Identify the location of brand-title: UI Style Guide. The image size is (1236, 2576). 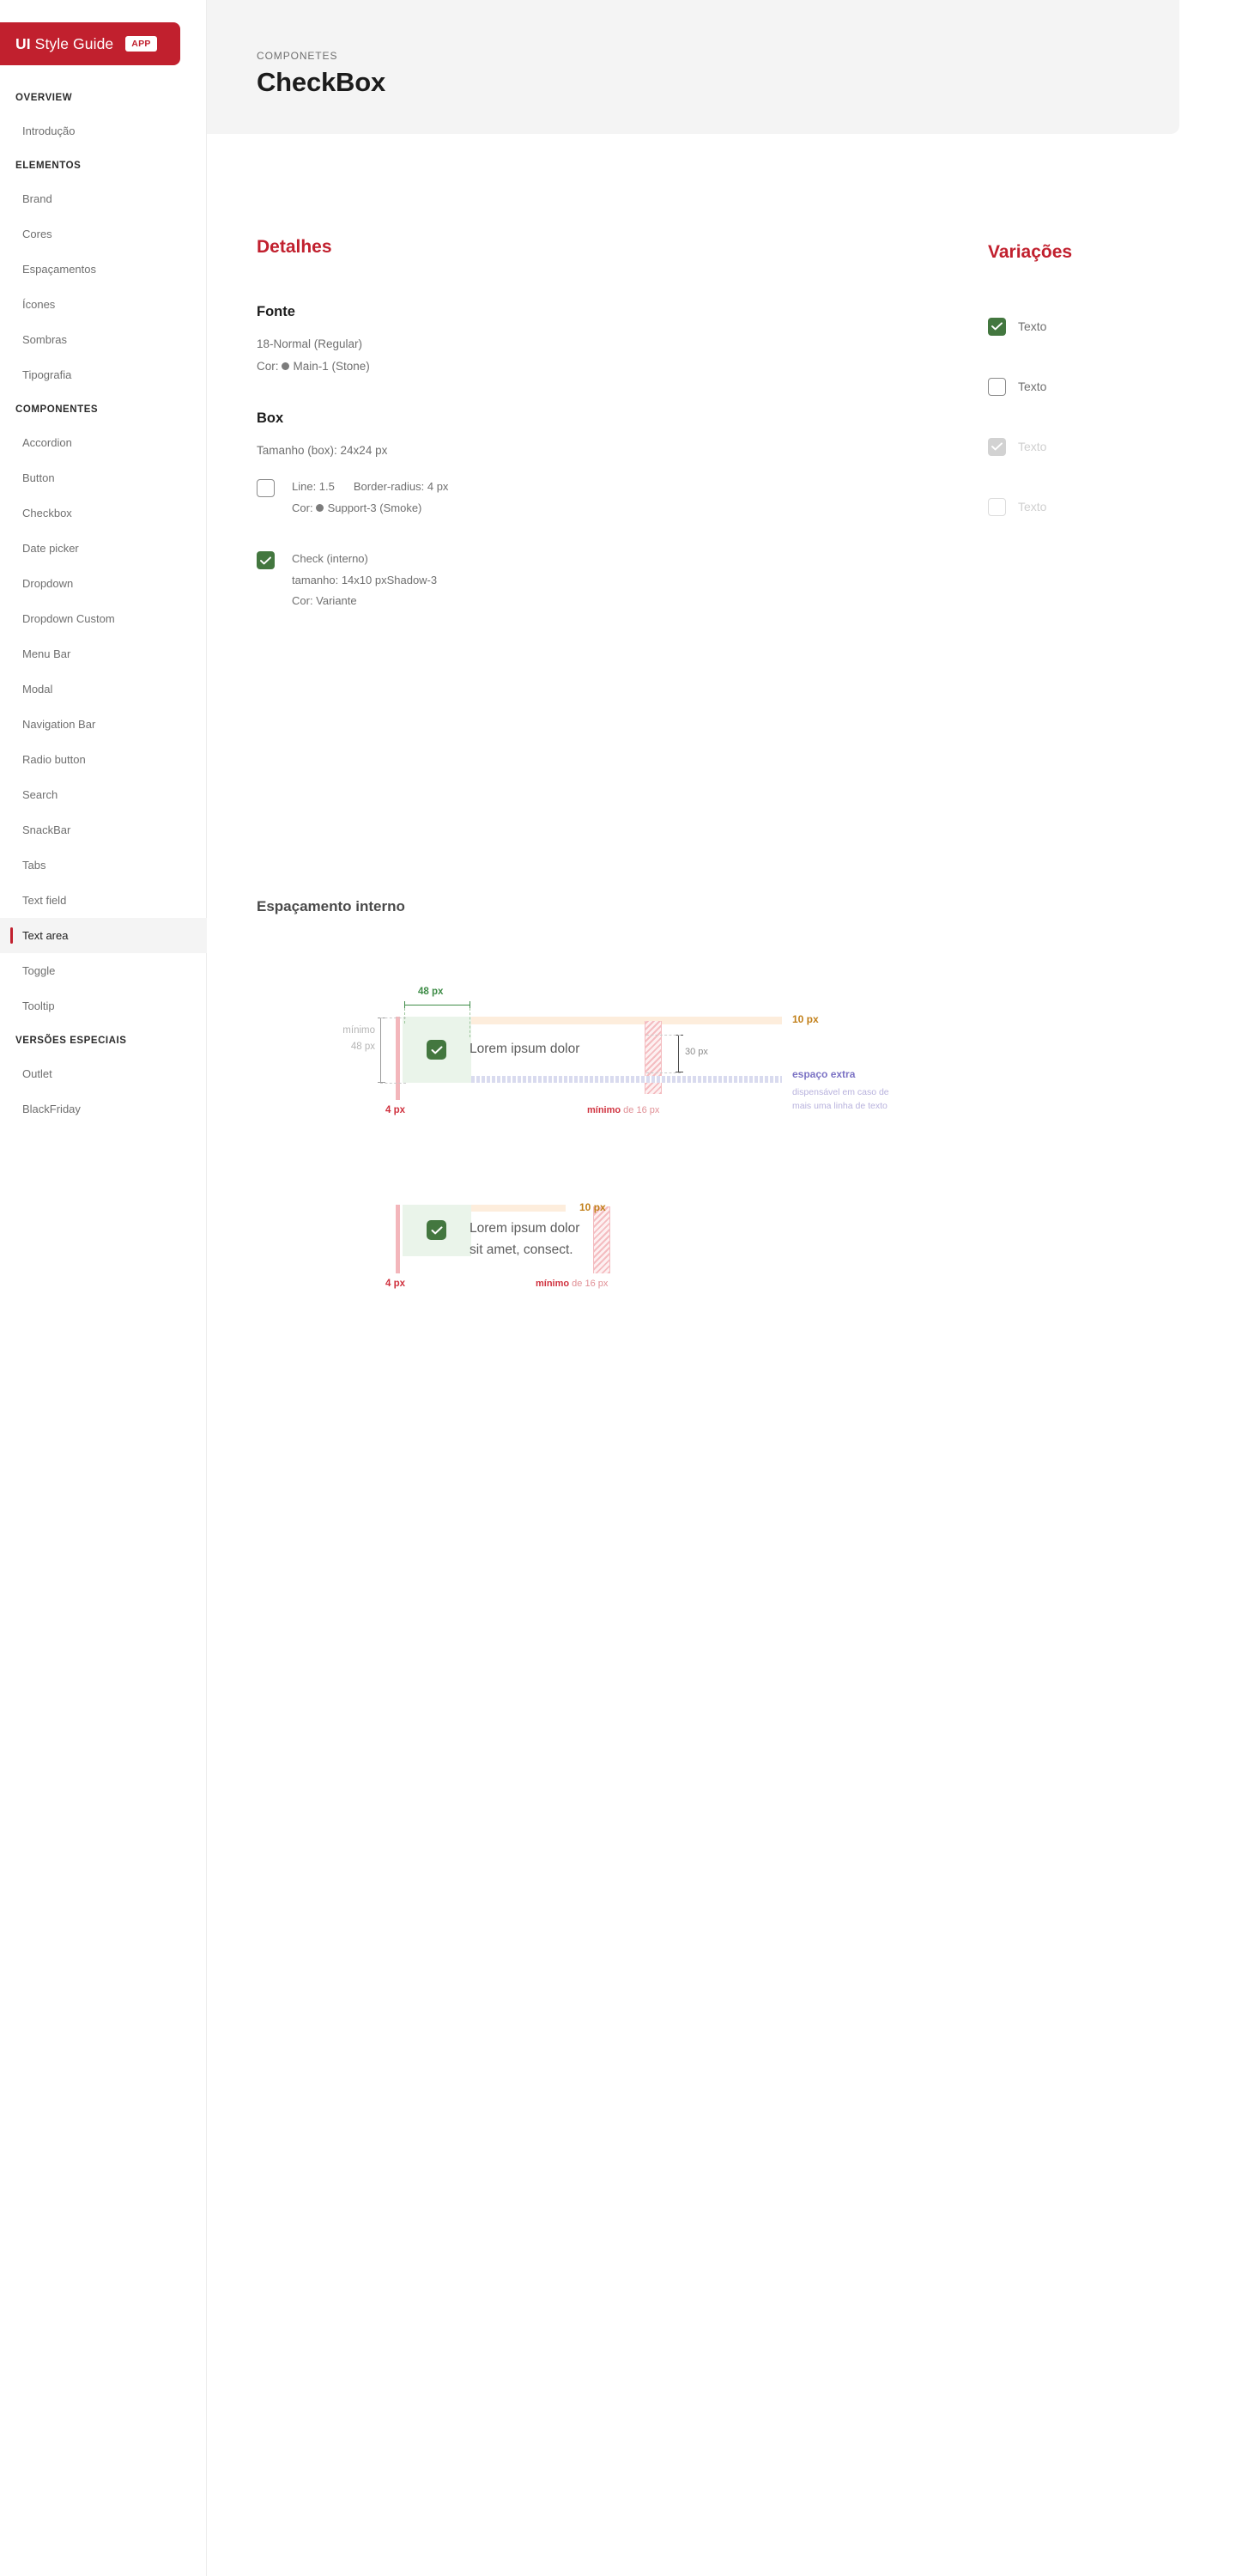
(64, 44).